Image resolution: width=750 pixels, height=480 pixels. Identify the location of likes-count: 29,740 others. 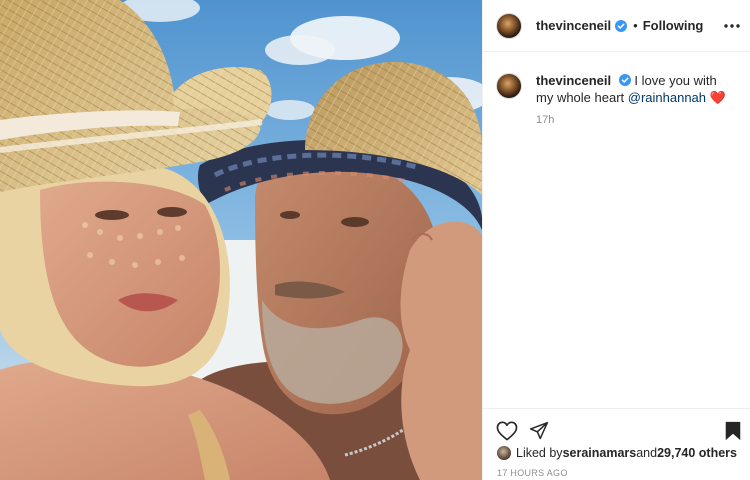
(697, 453).